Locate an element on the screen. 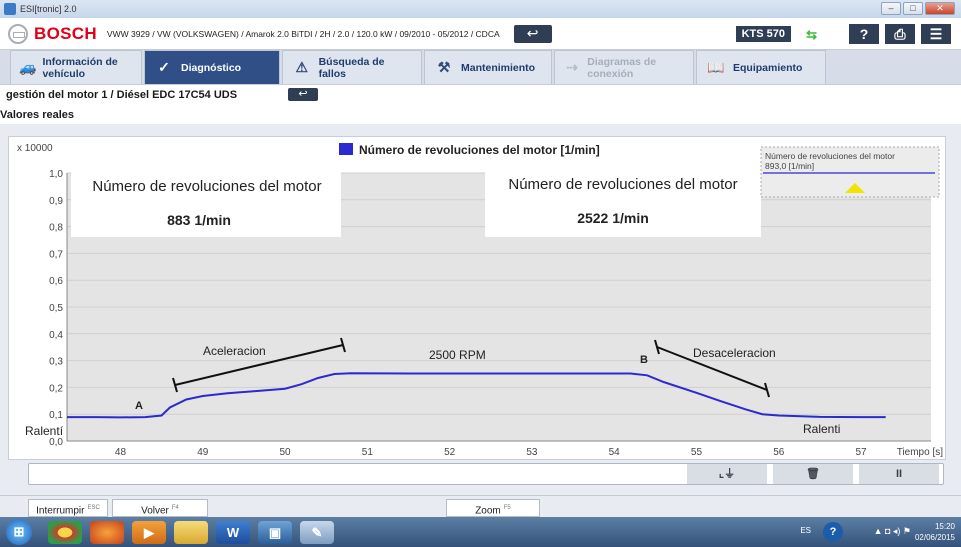  annotation-idle-left: Ralentí is located at coordinates (44, 431).